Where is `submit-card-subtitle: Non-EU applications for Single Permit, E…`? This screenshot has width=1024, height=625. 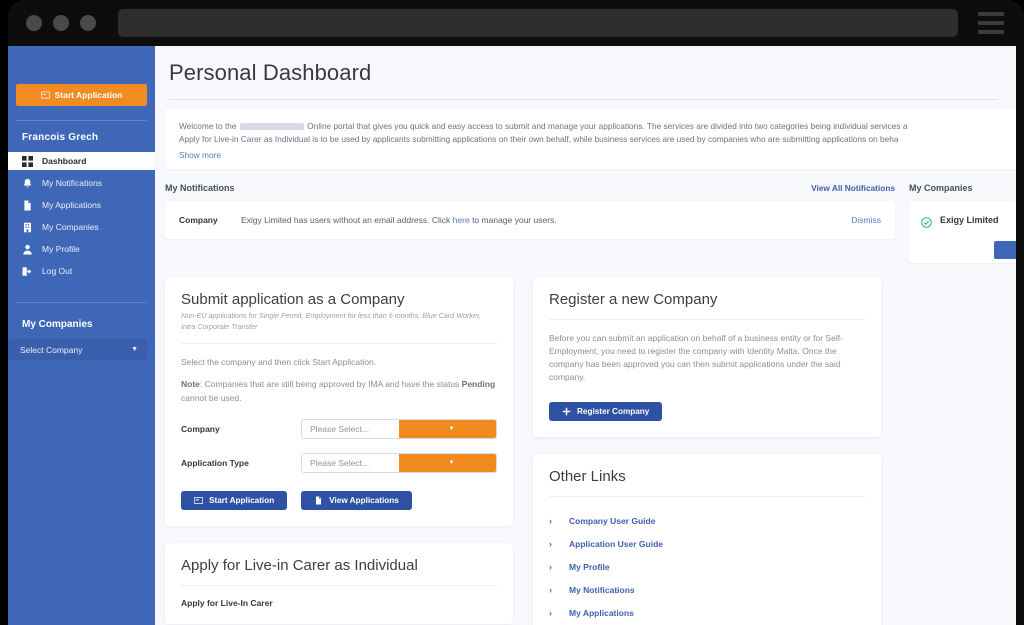 submit-card-subtitle: Non-EU applications for Single Permit, E… is located at coordinates (331, 320).